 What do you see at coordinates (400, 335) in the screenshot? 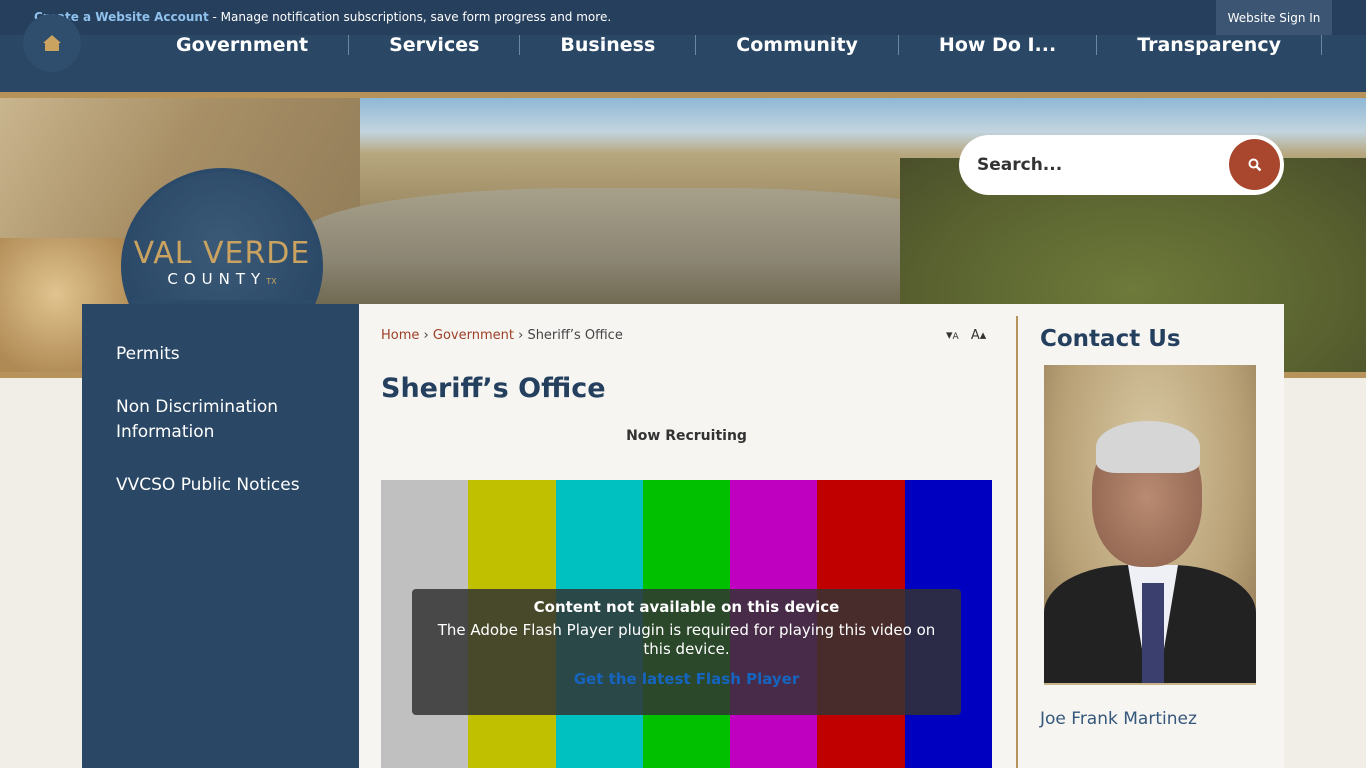
I see `breadcrumb-home: Home` at bounding box center [400, 335].